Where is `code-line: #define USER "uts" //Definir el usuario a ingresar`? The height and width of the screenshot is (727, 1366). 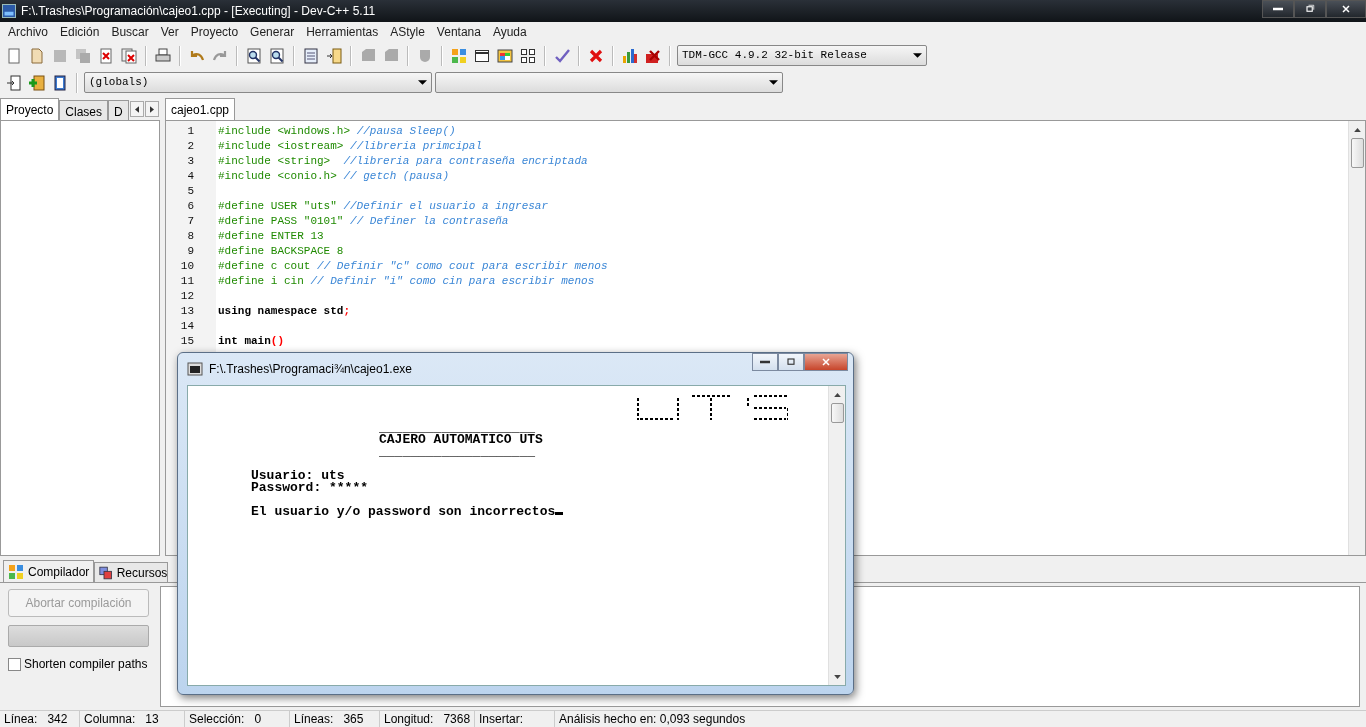
code-line: #define USER "uts" //Definir el usuario a ingresar is located at coordinates (384, 206).